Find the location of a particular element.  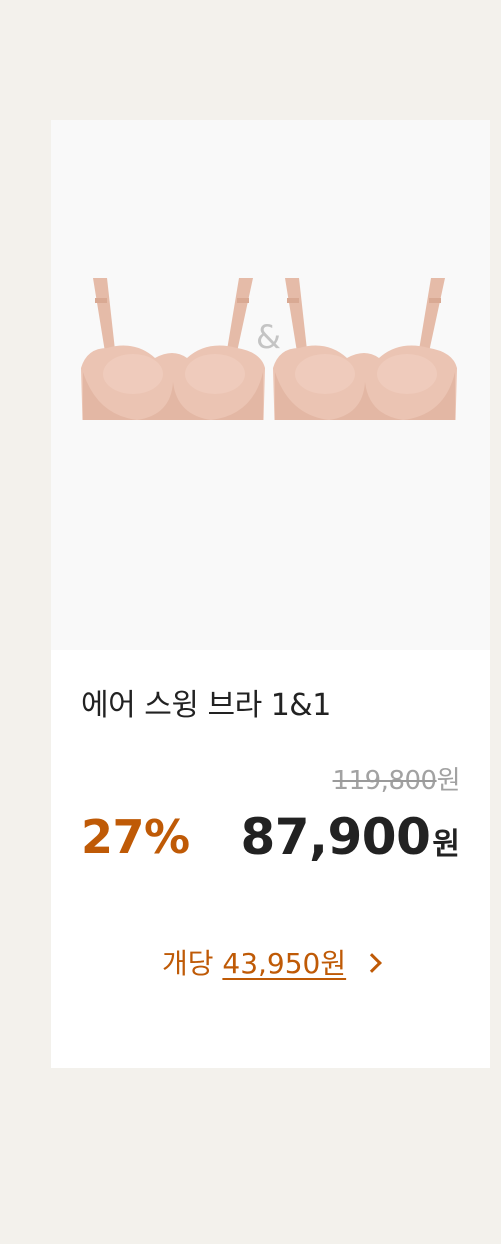

product-title: 에어 스윙 브라 1&1 is located at coordinates (206, 702).